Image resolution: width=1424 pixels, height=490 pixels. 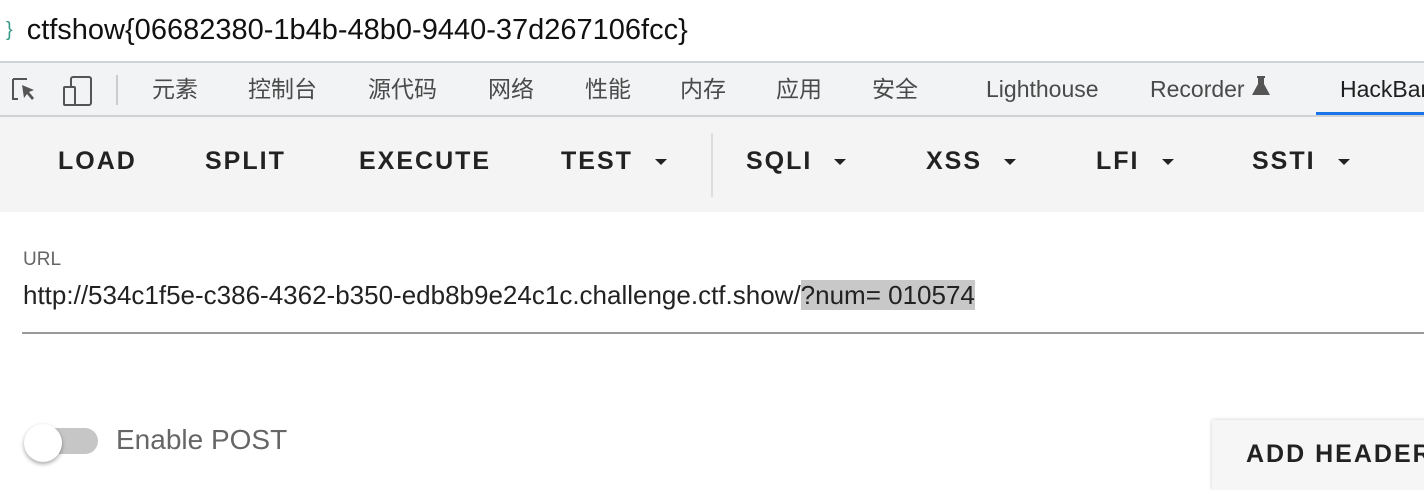 What do you see at coordinates (402, 89) in the screenshot?
I see `tab-sources: 源代码` at bounding box center [402, 89].